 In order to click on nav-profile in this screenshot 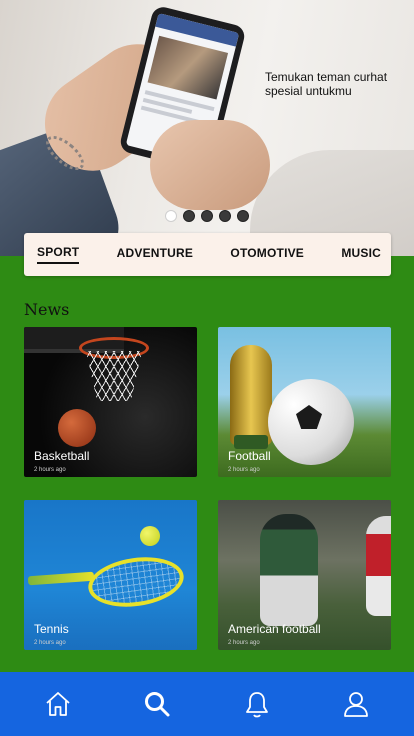, I will do `click(356, 704)`.